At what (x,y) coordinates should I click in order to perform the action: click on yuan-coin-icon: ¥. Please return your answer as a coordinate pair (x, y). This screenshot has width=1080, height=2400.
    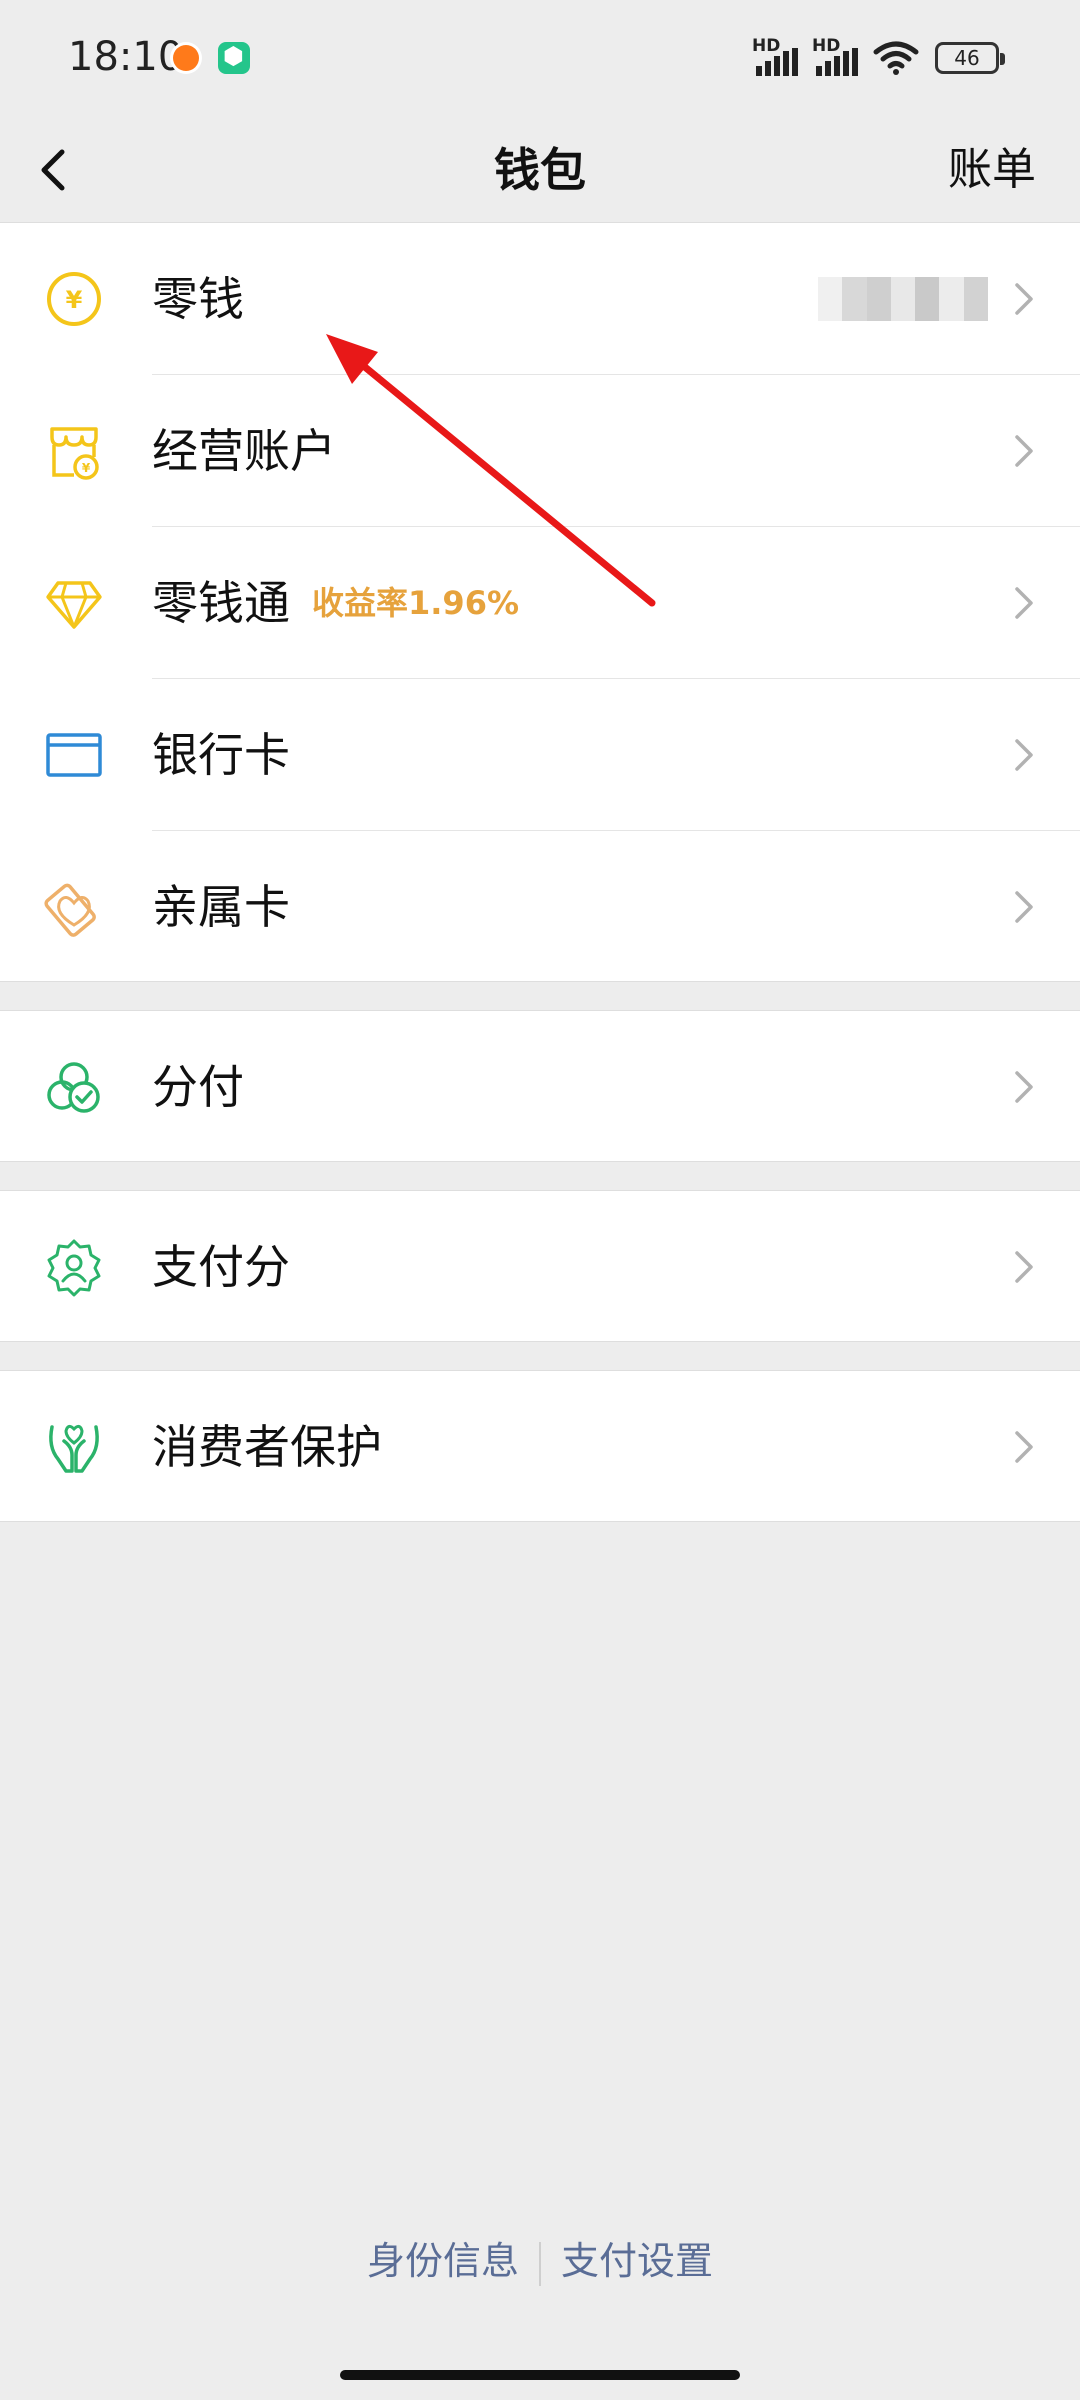
    Looking at the image, I should click on (74, 299).